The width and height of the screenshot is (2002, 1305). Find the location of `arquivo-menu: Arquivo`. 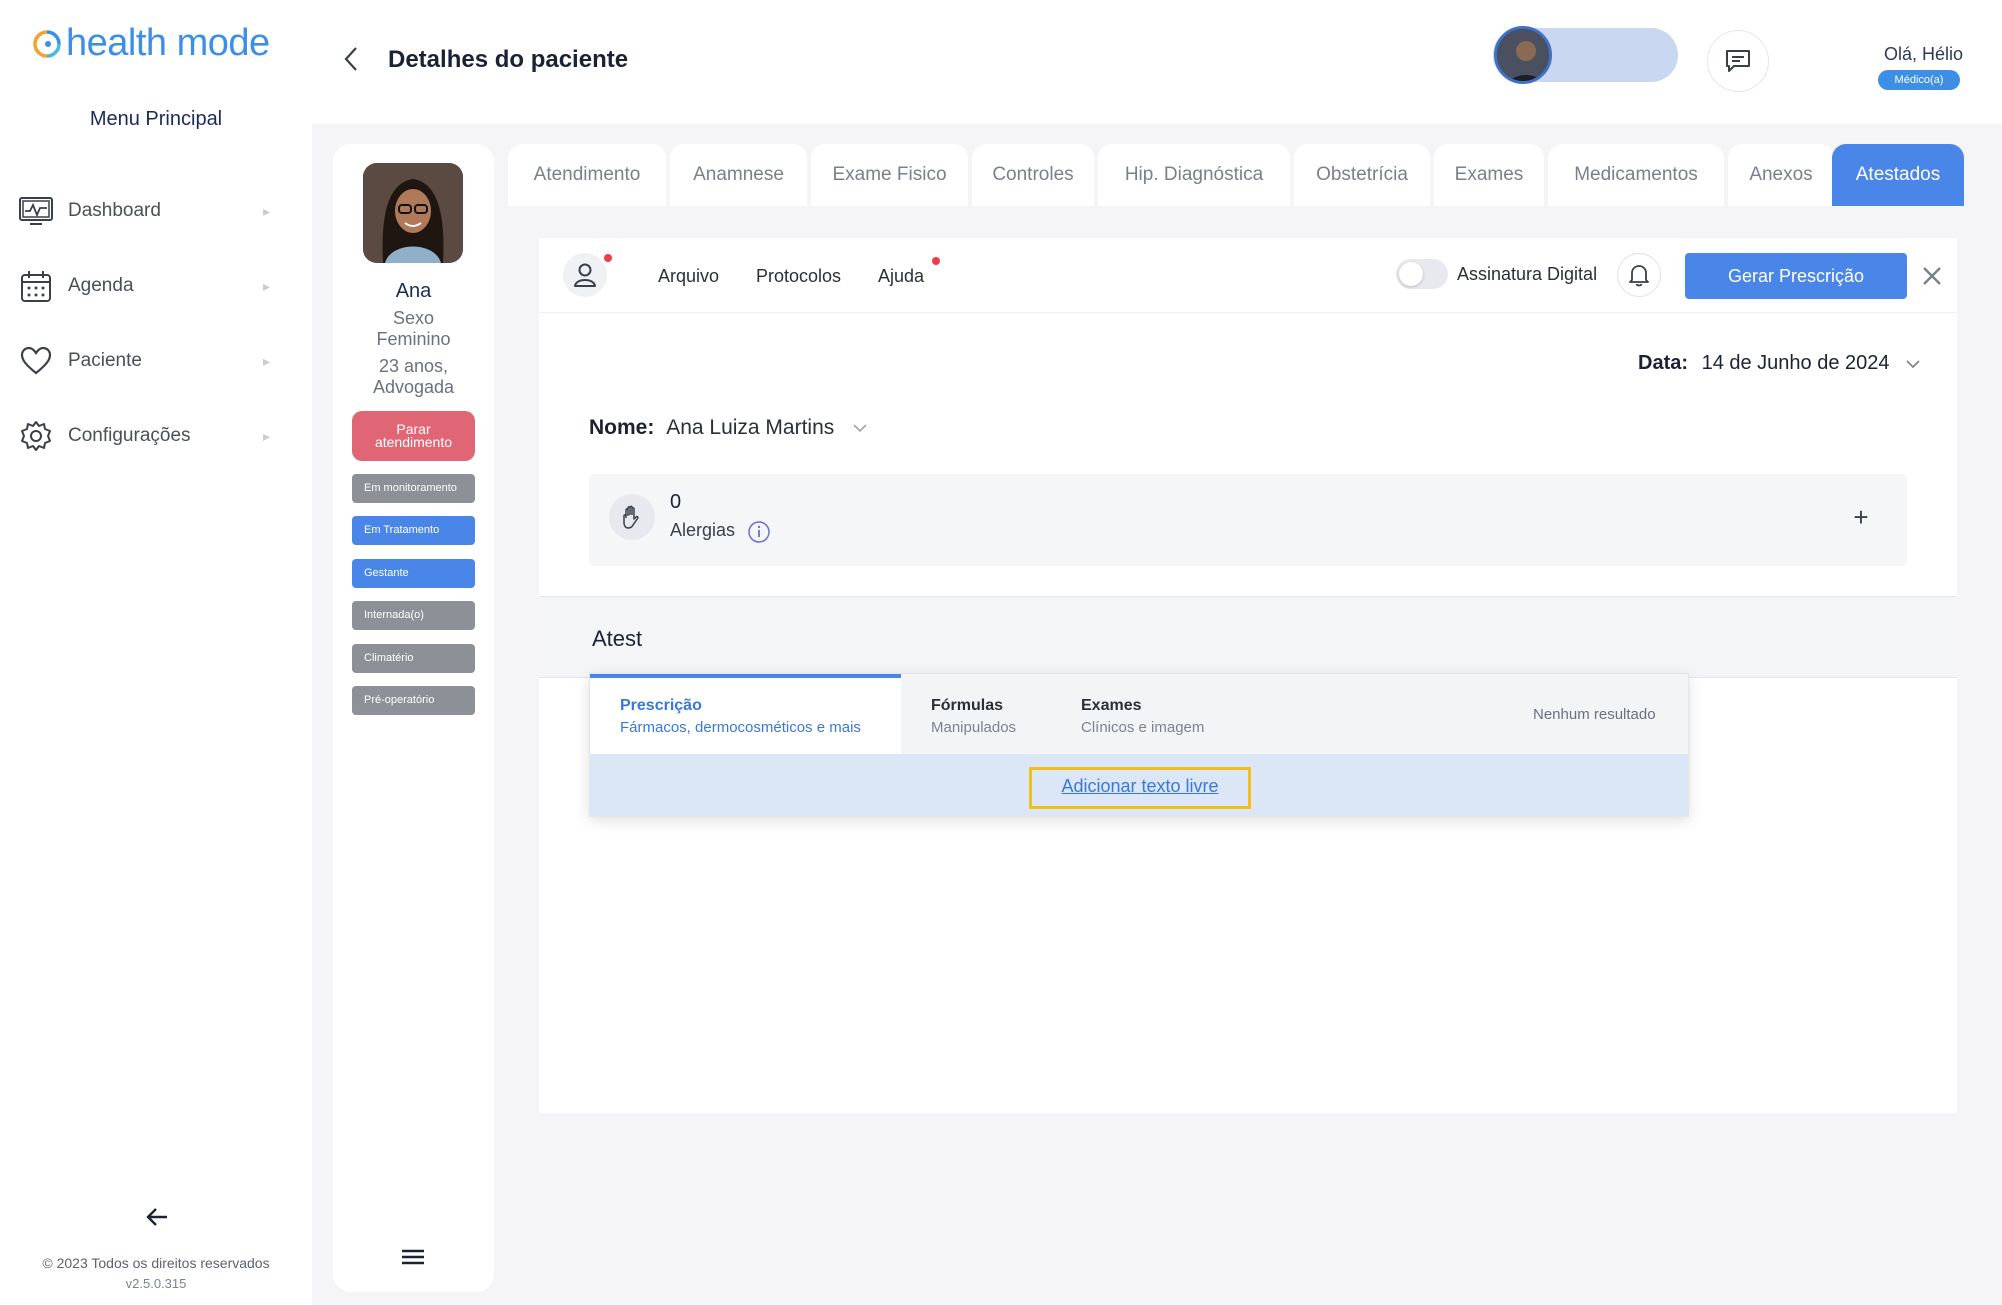

arquivo-menu: Arquivo is located at coordinates (688, 276).